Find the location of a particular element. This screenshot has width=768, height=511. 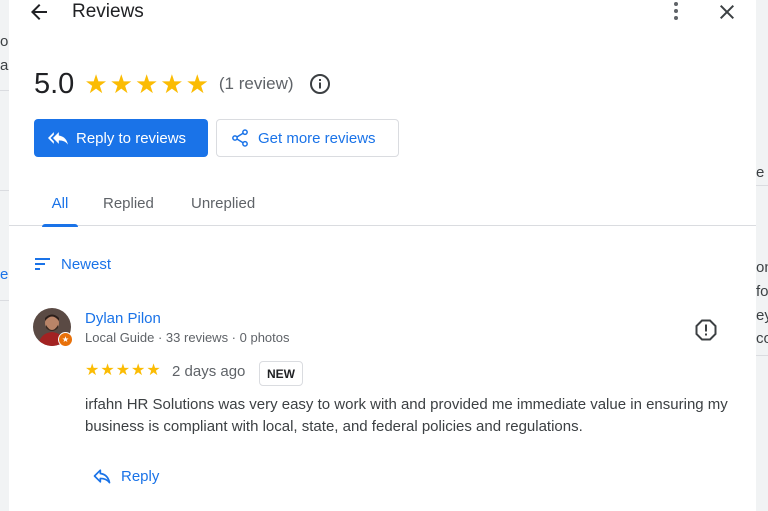

close-button is located at coordinates (727, 12).